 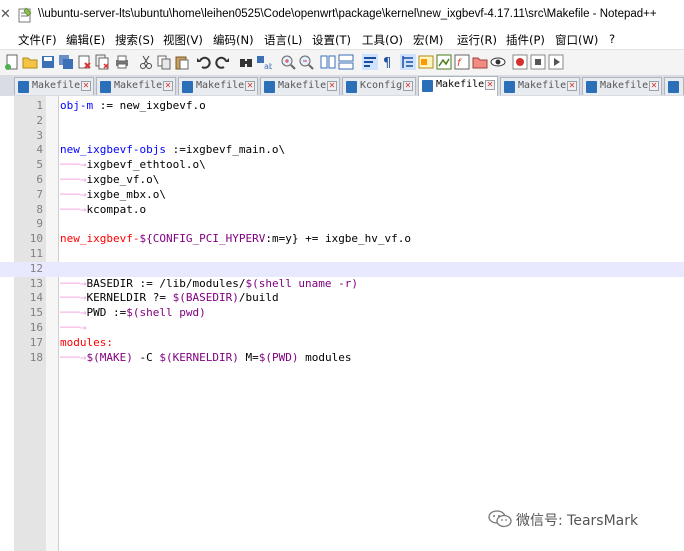 What do you see at coordinates (612, 39) in the screenshot?
I see `menu-help: ?` at bounding box center [612, 39].